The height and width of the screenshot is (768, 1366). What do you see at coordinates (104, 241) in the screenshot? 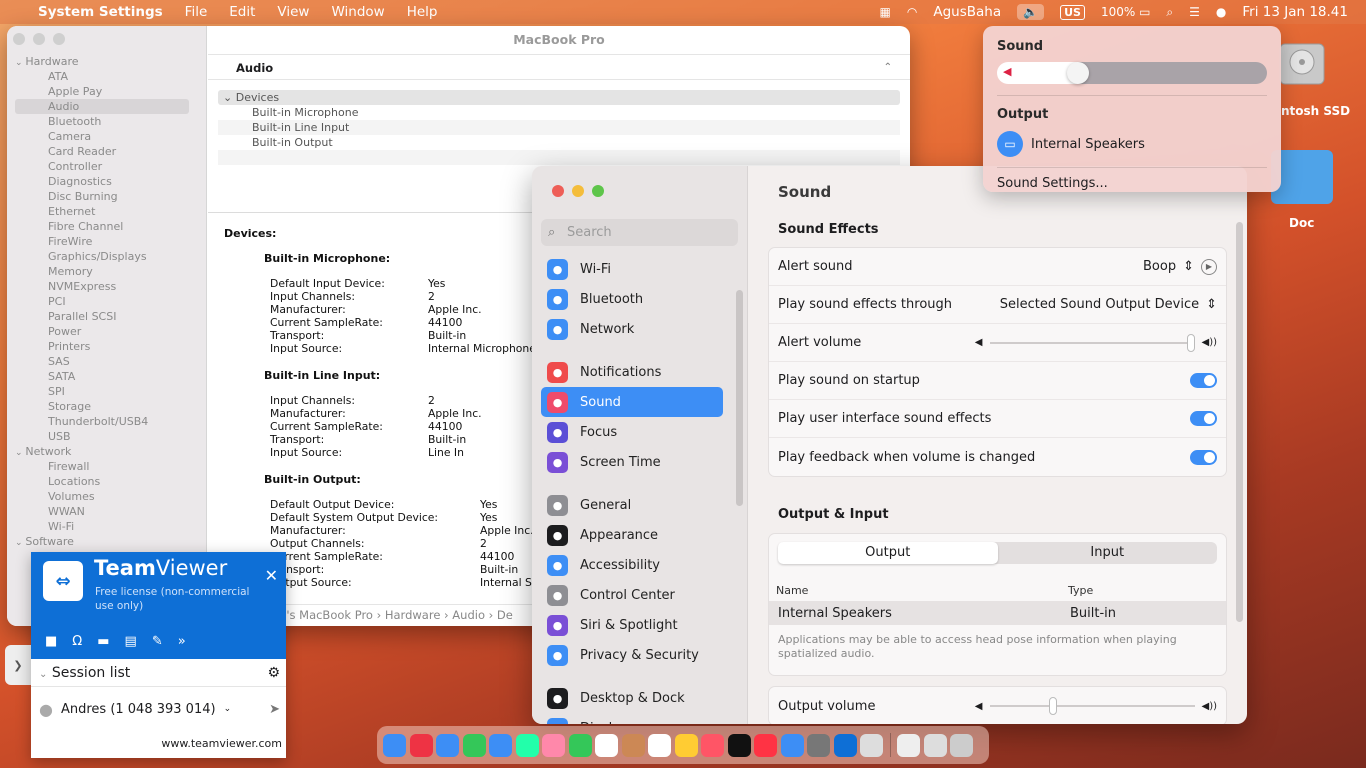
I see `tree-item: FireWire` at bounding box center [104, 241].